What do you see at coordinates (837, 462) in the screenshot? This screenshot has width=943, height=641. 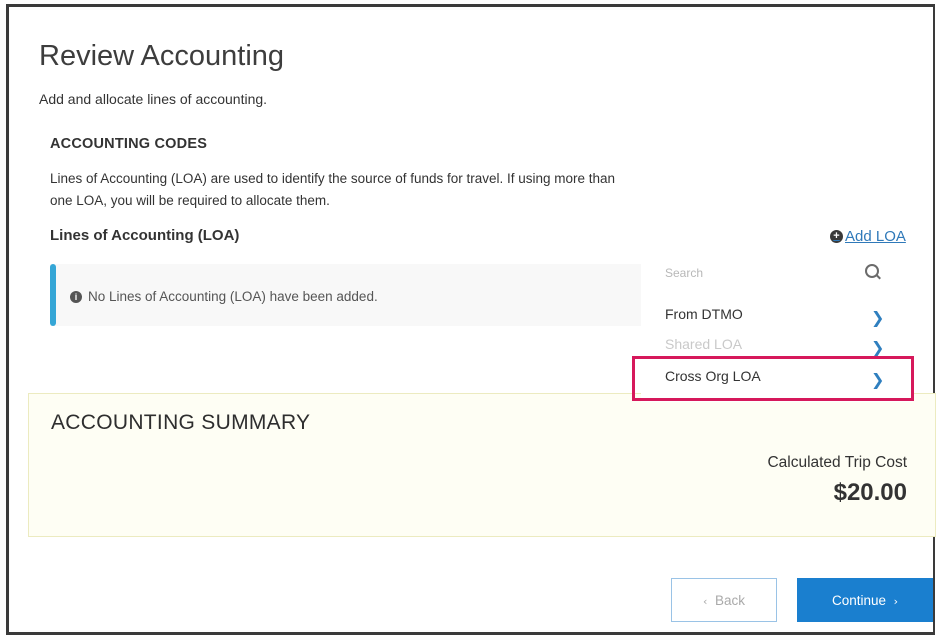 I see `trip-cost-label: Calculated Trip Cost` at bounding box center [837, 462].